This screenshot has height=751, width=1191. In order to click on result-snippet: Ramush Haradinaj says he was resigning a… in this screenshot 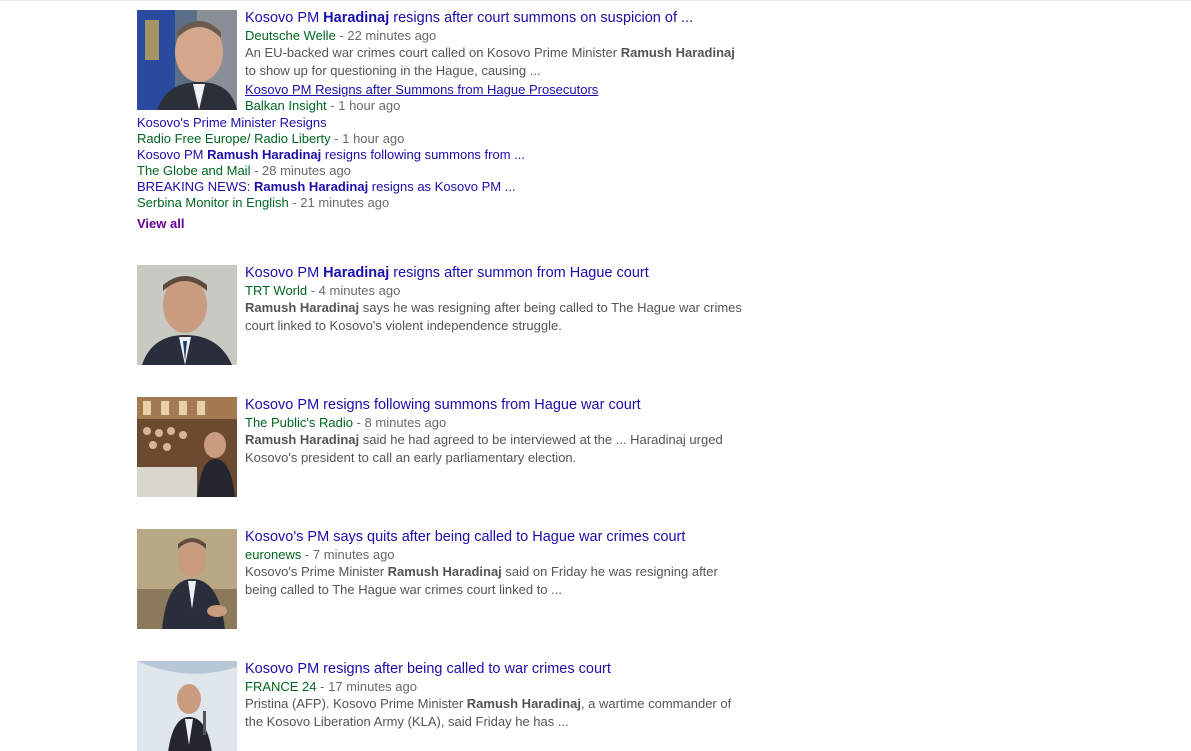, I will do `click(493, 316)`.